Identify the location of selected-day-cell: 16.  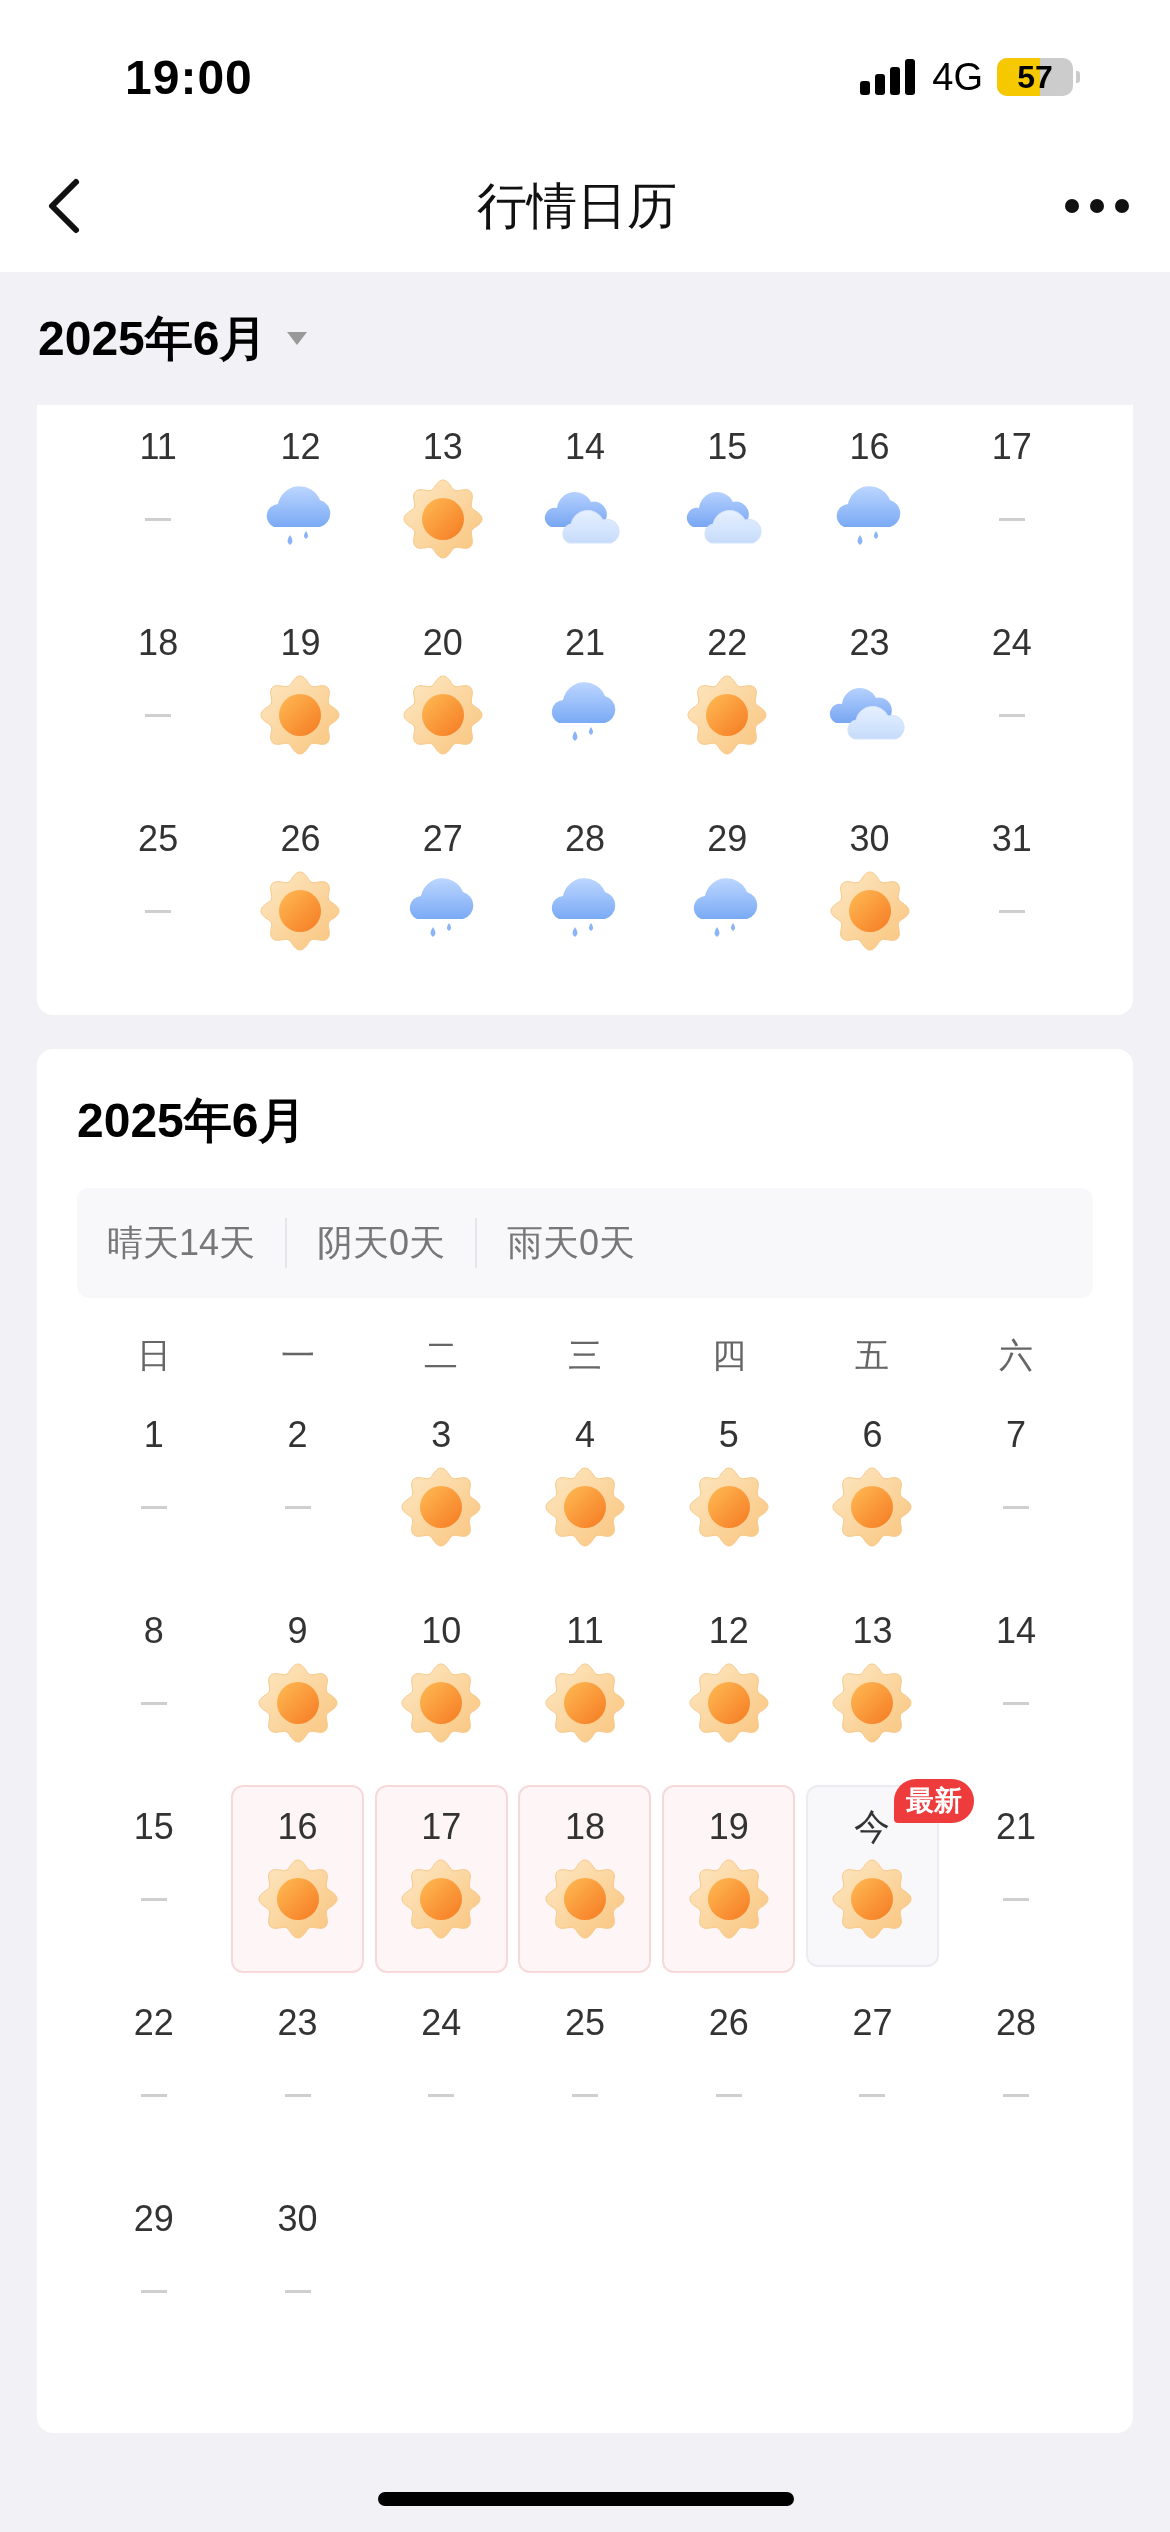
(298, 1879).